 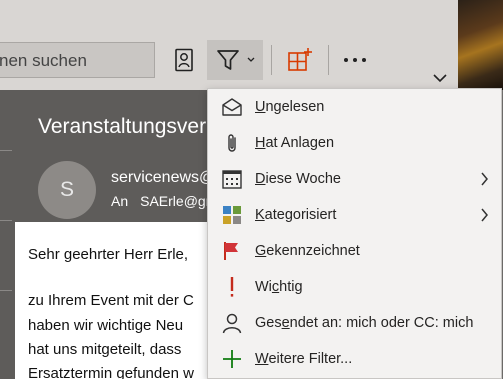 What do you see at coordinates (354, 107) in the screenshot?
I see `menu-item-unread: Ungelesen` at bounding box center [354, 107].